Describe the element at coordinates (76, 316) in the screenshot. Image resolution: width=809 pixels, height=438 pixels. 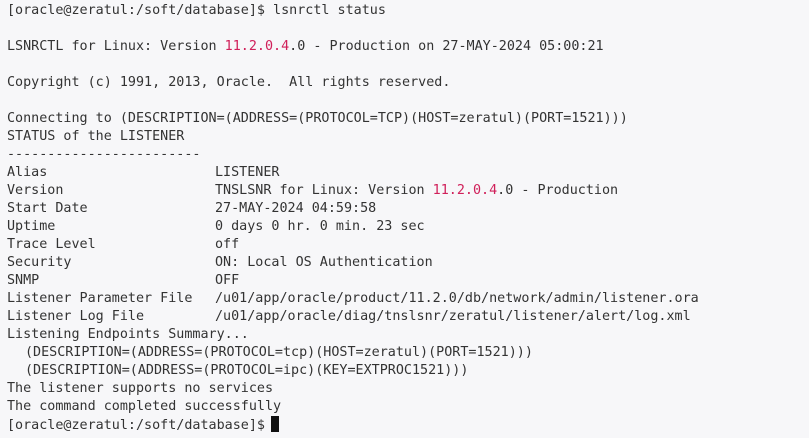
I see `status-key: Listener Log File` at that location.